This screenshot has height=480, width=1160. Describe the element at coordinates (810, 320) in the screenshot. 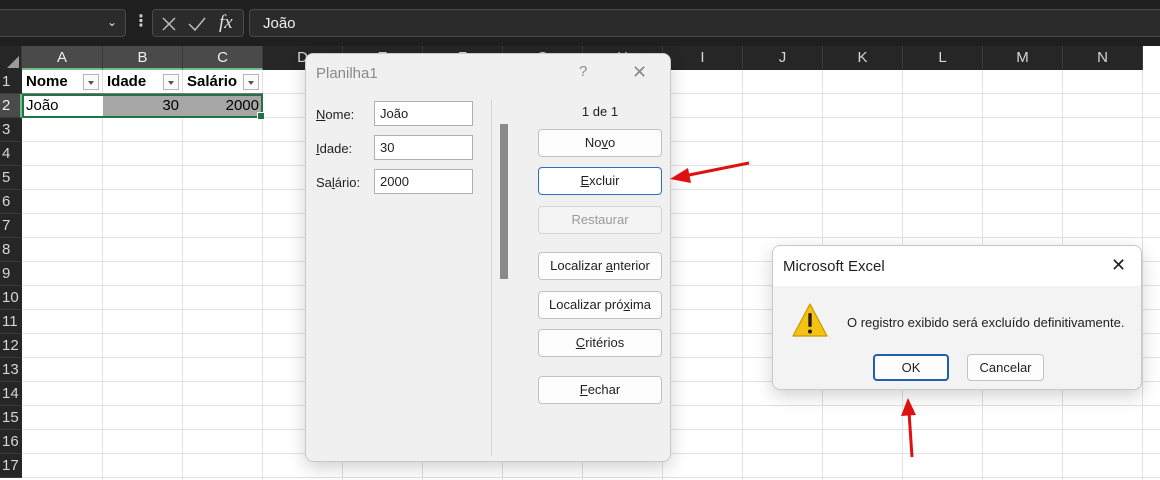

I see `warning-icon` at that location.